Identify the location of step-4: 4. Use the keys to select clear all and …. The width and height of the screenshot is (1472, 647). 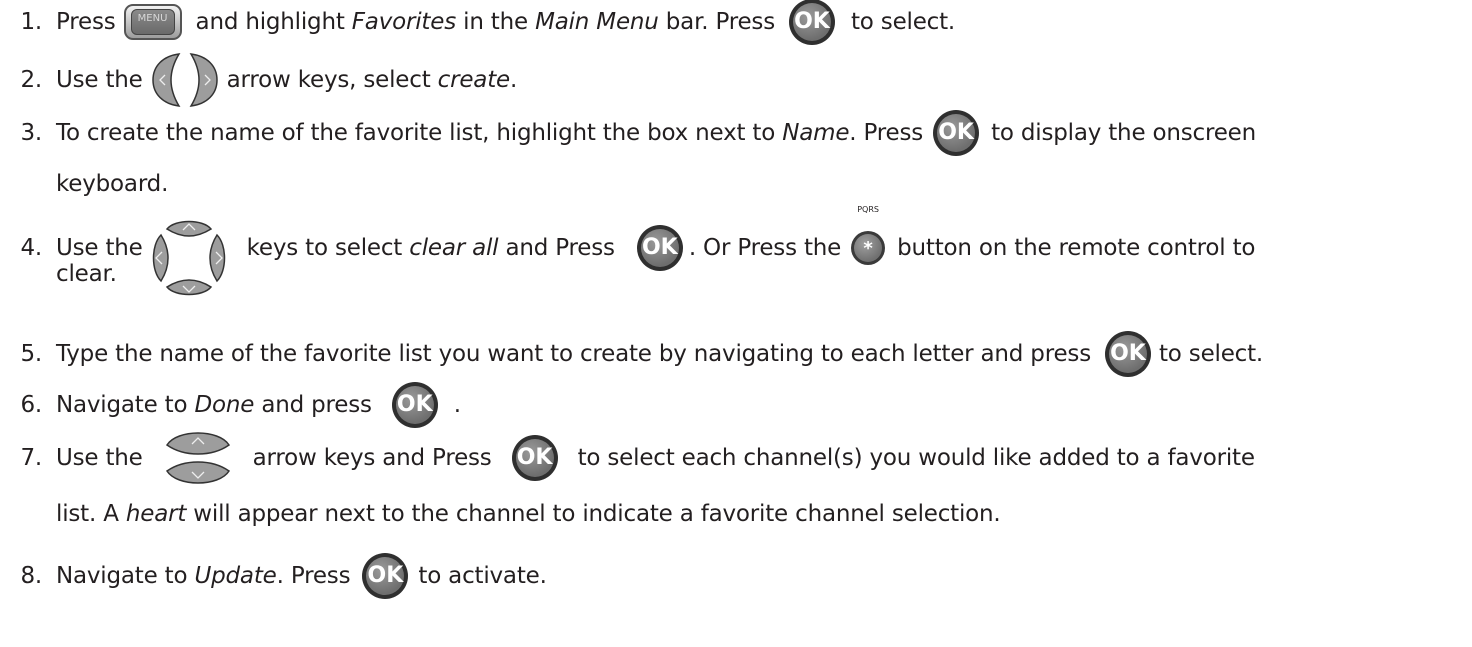
(628, 250).